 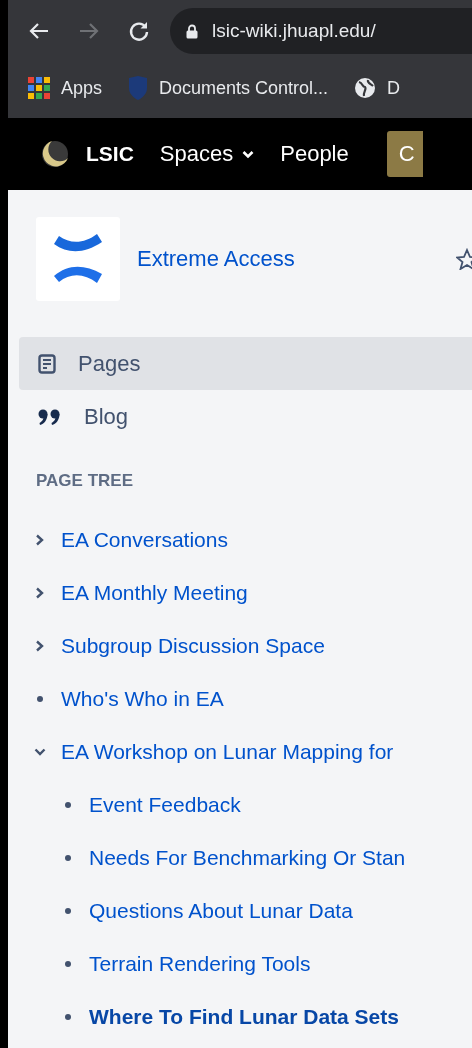 What do you see at coordinates (248, 154) in the screenshot?
I see `caret-icon` at bounding box center [248, 154].